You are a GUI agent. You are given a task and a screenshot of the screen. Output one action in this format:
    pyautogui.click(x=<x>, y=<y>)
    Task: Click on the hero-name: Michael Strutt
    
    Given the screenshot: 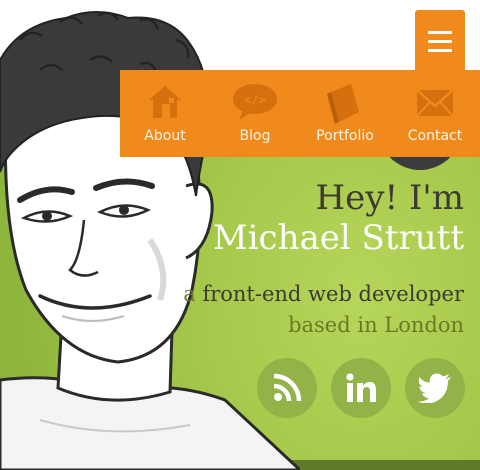 What is the action you would take?
    pyautogui.click(x=338, y=238)
    